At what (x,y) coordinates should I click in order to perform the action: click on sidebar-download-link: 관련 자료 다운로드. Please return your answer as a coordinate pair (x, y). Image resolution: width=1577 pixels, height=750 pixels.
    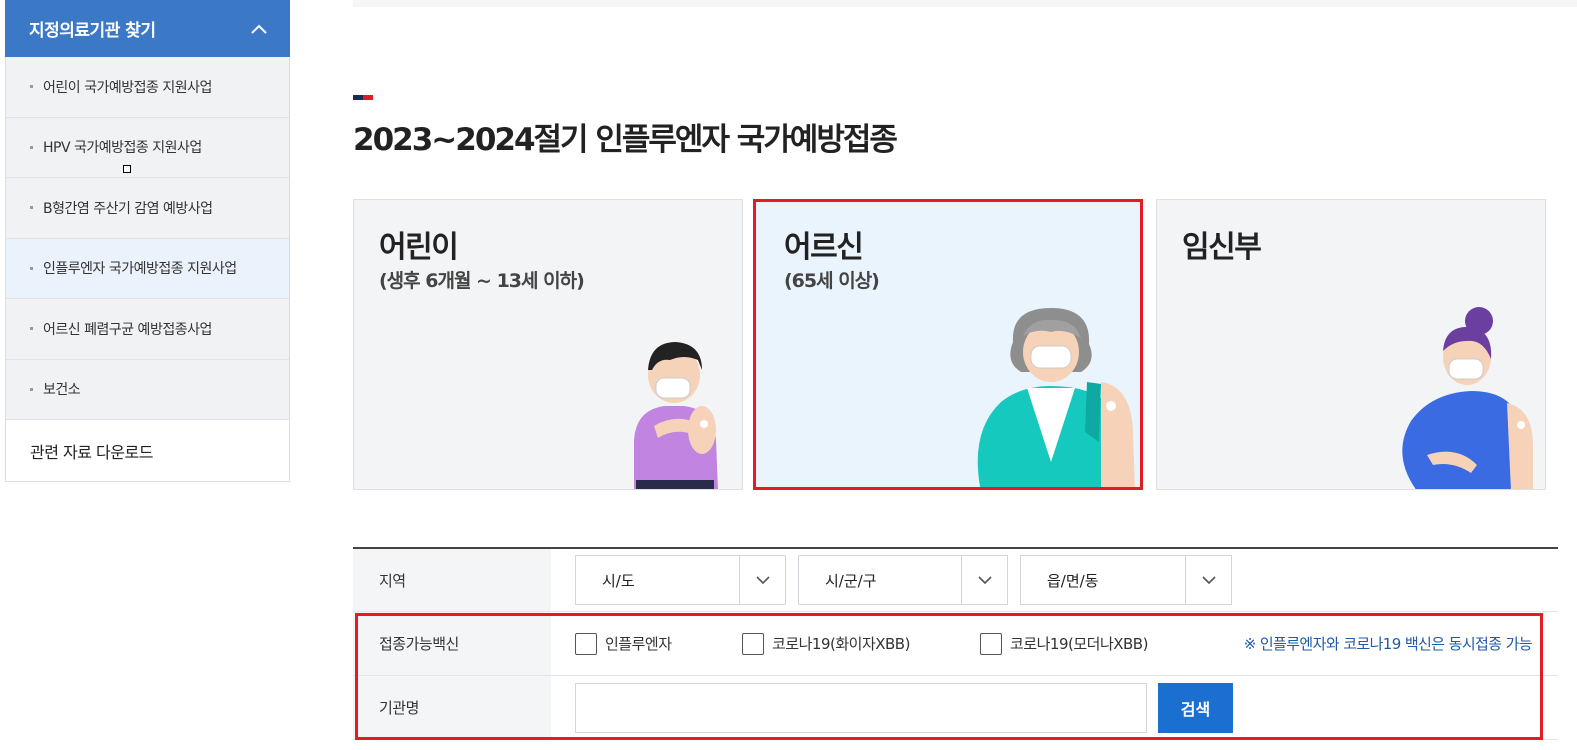
    Looking at the image, I should click on (147, 451).